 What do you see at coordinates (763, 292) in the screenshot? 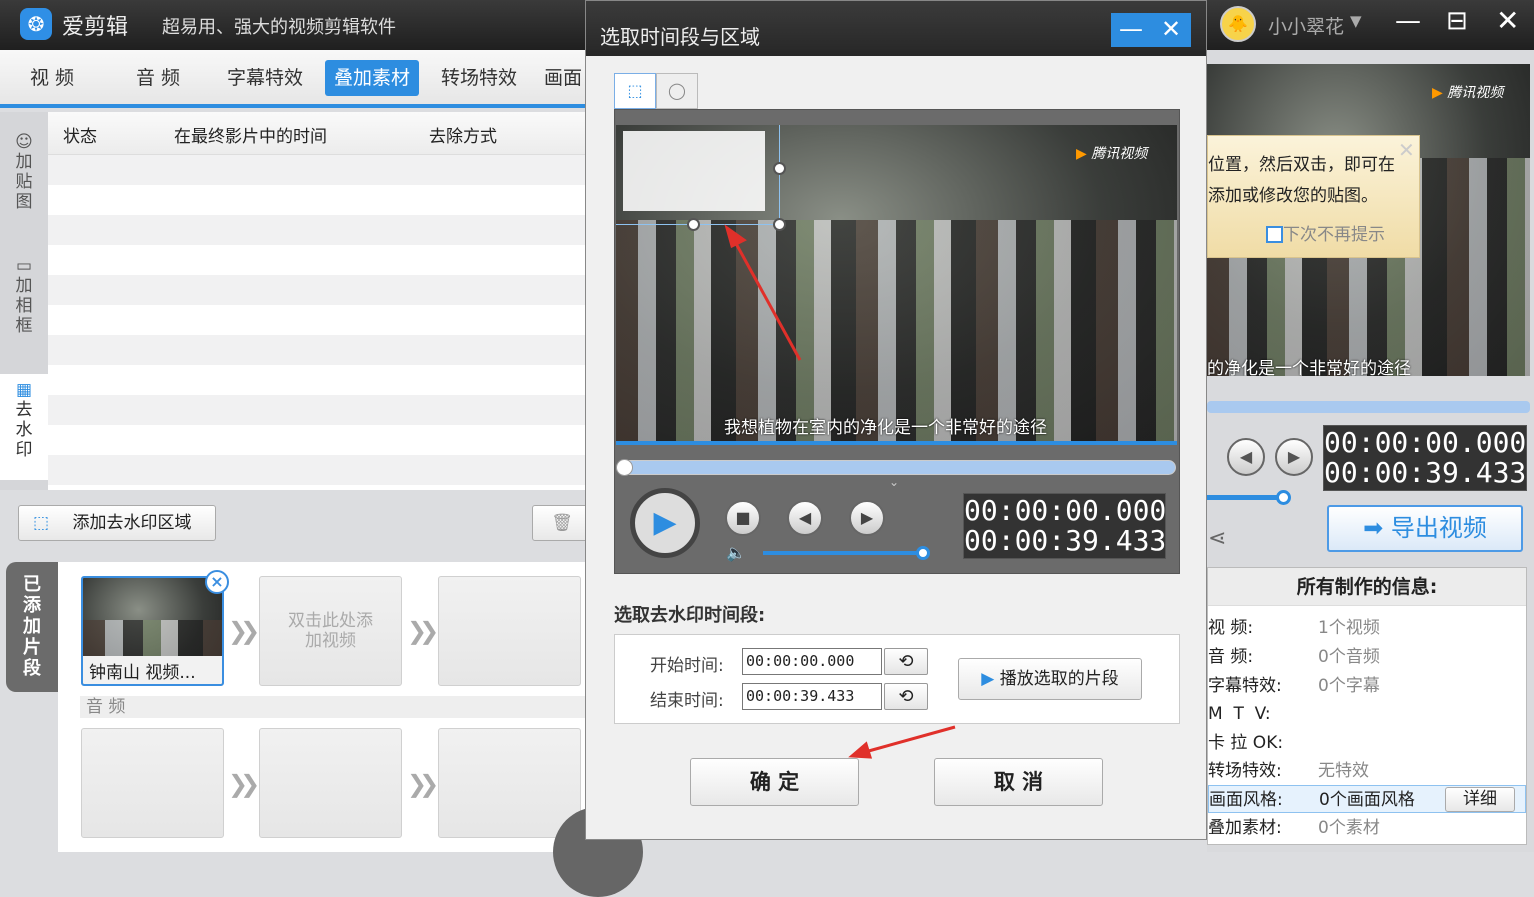
I see `arrow-to-selection` at bounding box center [763, 292].